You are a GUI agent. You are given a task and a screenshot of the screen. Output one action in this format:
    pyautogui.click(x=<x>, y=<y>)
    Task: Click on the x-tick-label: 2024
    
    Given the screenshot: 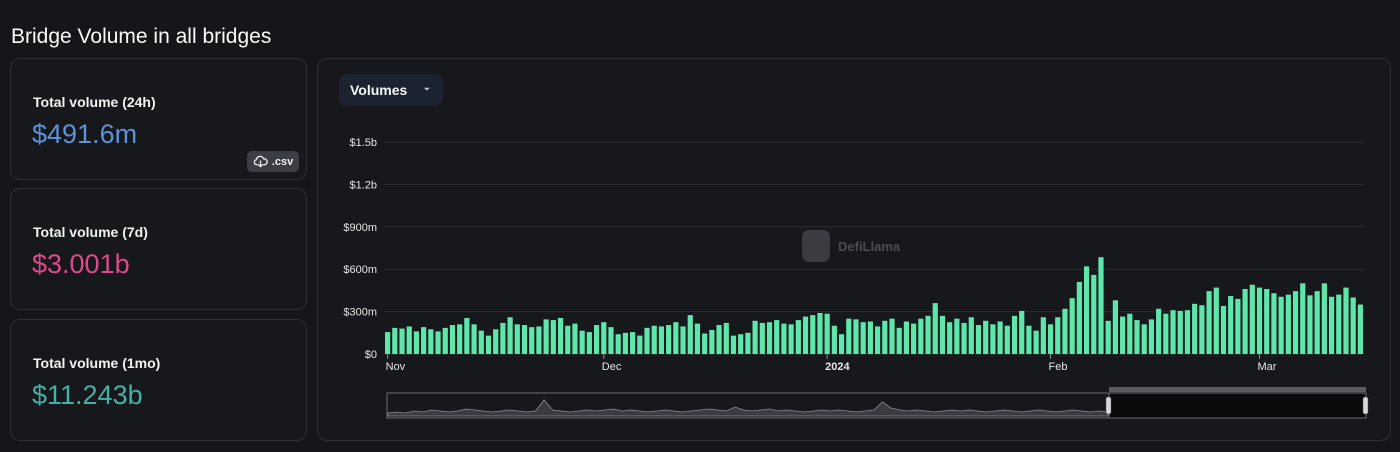 What is the action you would take?
    pyautogui.click(x=837, y=367)
    